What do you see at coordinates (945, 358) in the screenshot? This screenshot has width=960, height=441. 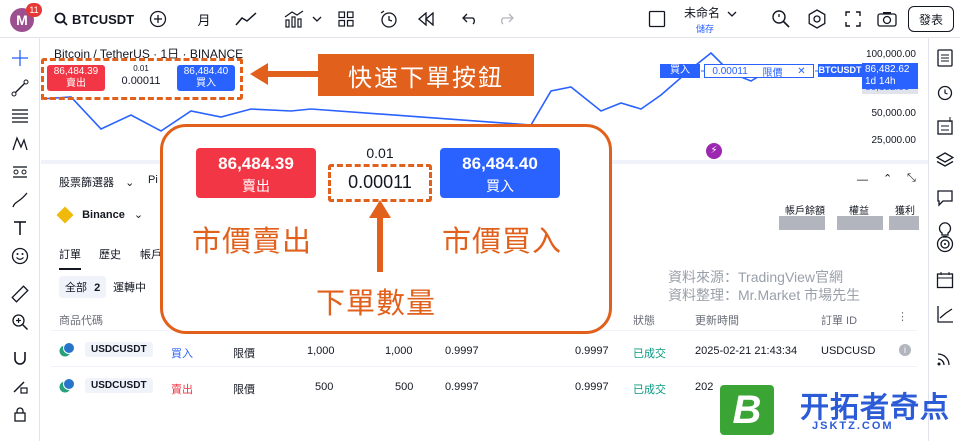 I see `stream-button` at bounding box center [945, 358].